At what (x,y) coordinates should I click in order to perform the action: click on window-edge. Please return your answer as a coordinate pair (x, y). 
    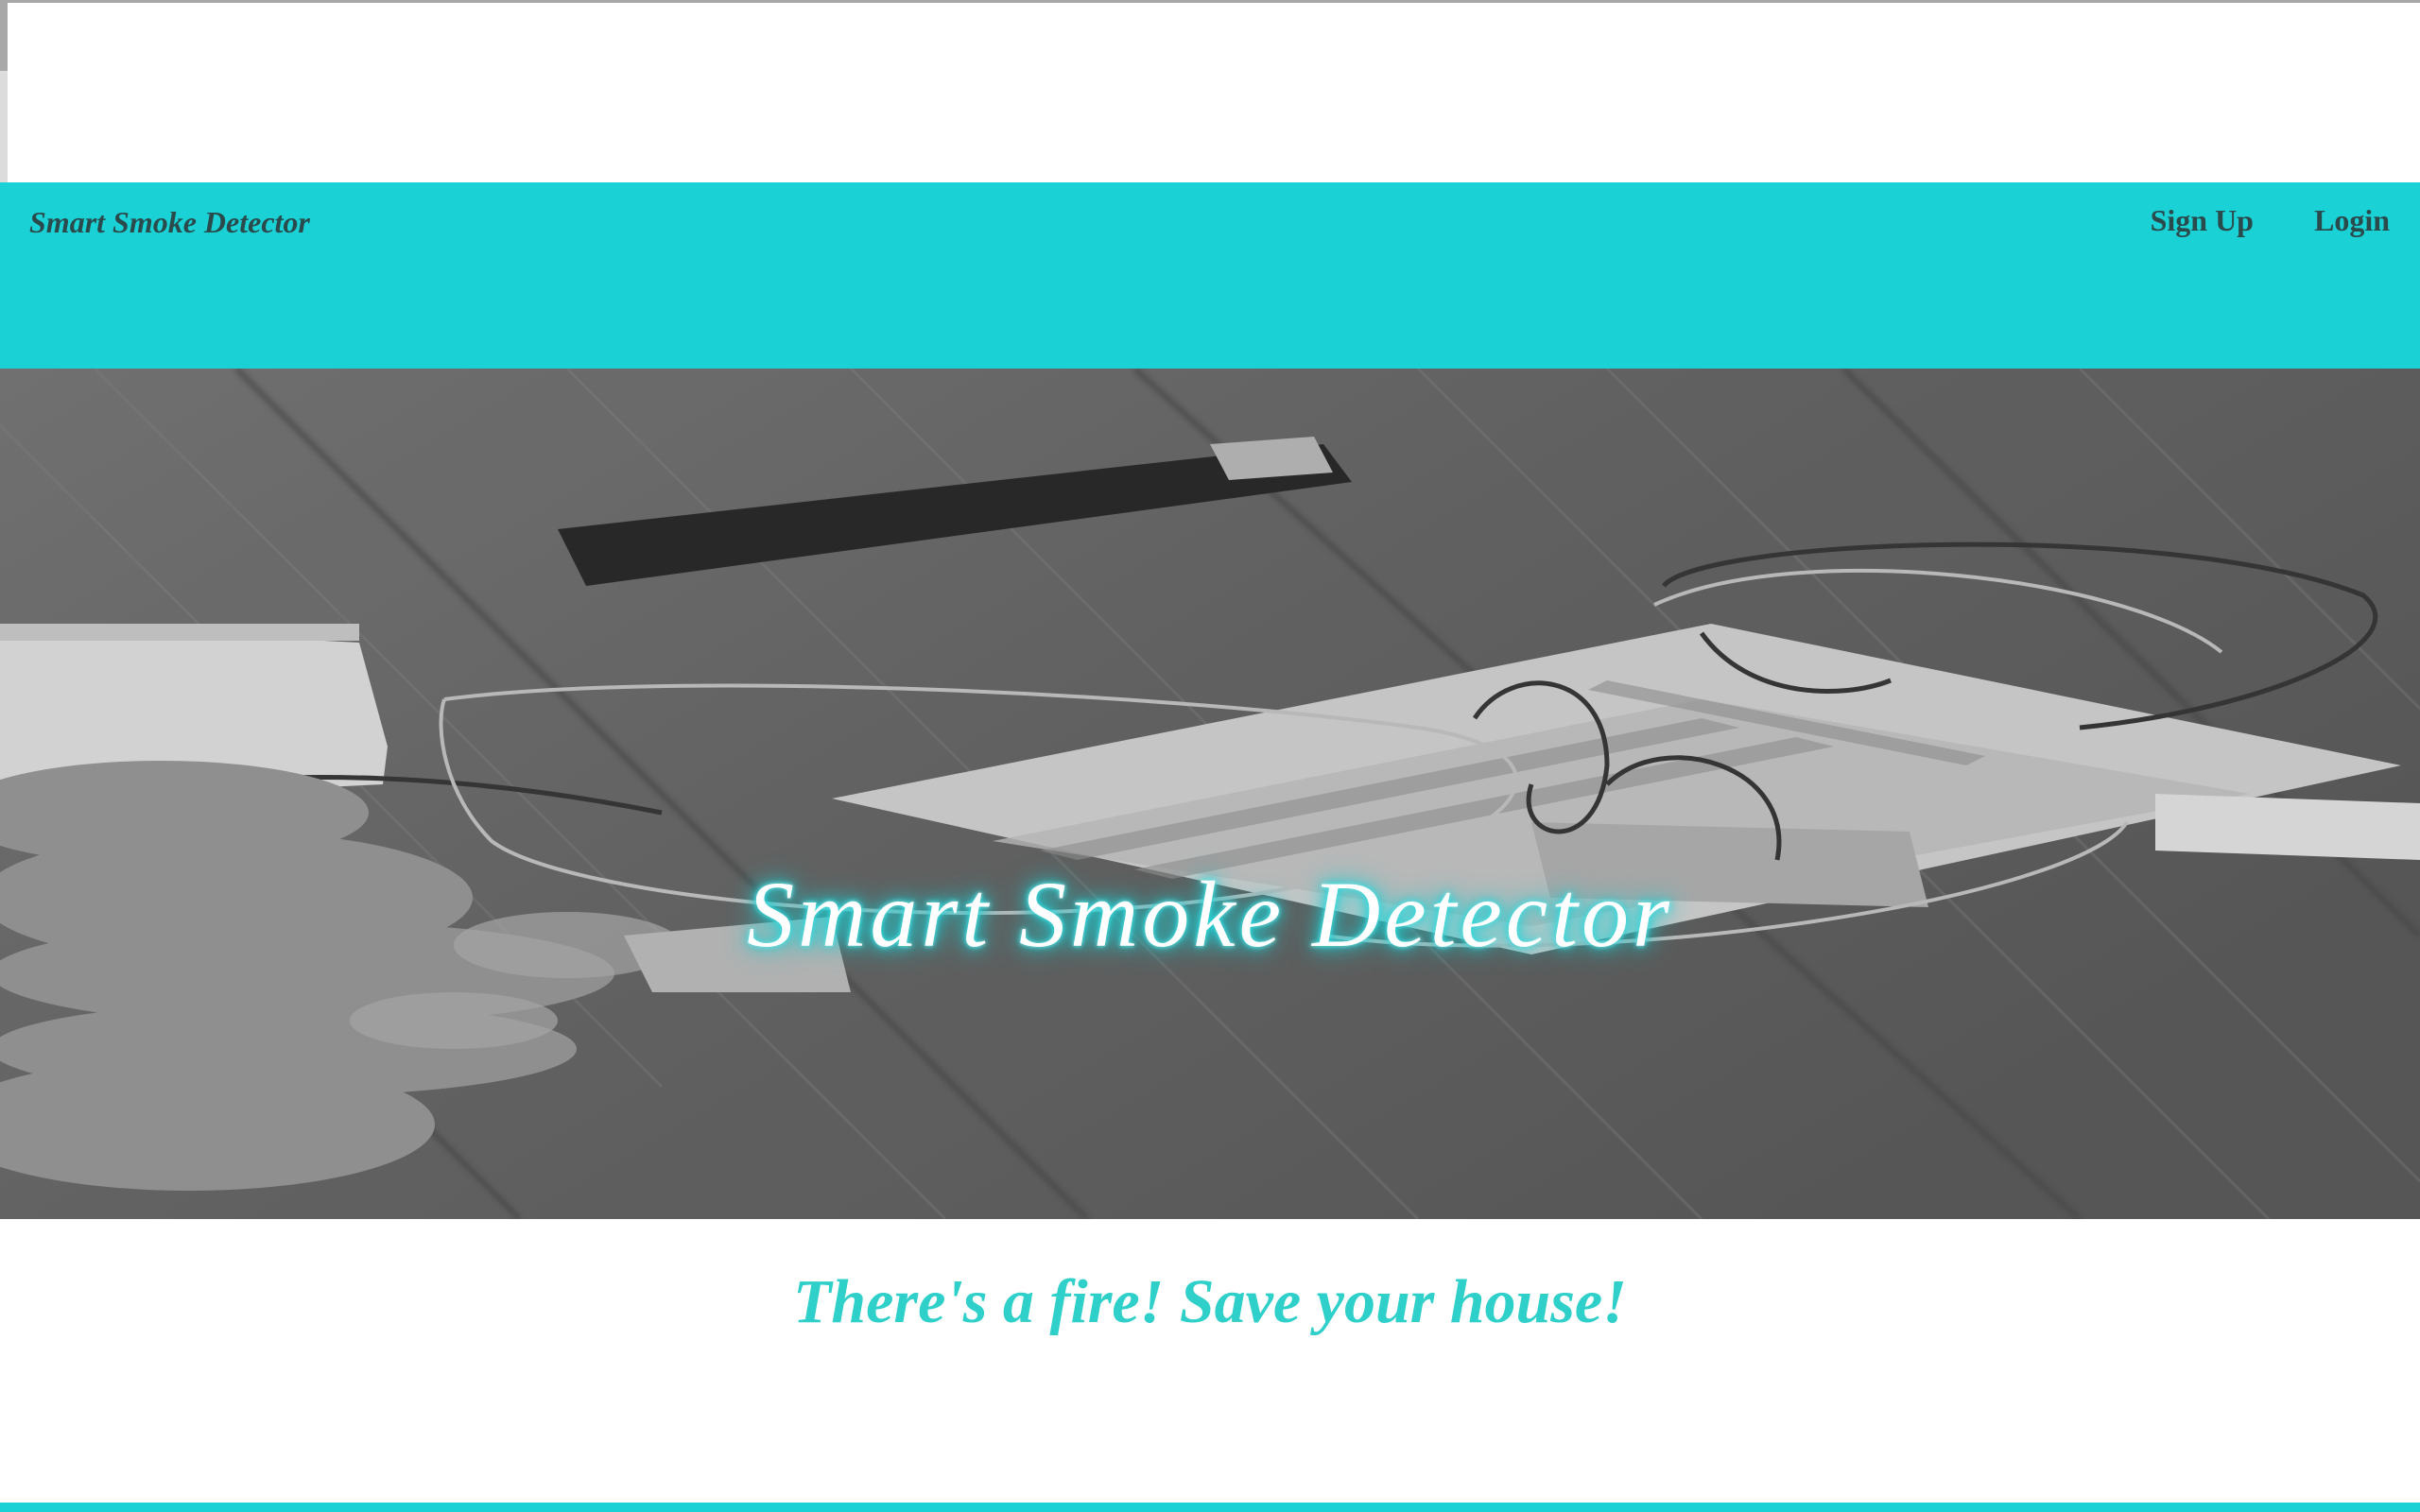
    Looking at the image, I should click on (4, 37).